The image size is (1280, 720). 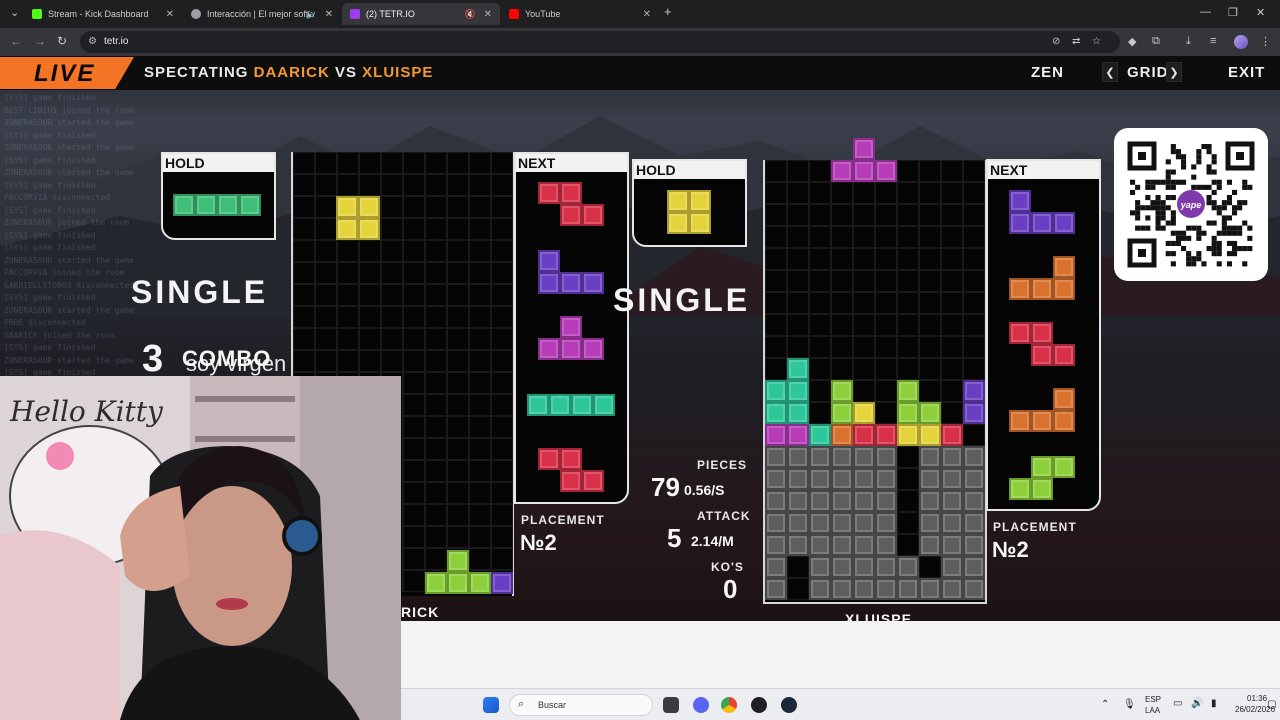 I want to click on taskbar-search: ⌕ Buscar, so click(x=581, y=705).